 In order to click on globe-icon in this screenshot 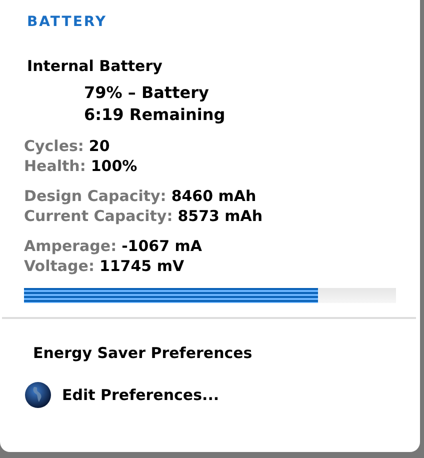, I will do `click(38, 395)`.